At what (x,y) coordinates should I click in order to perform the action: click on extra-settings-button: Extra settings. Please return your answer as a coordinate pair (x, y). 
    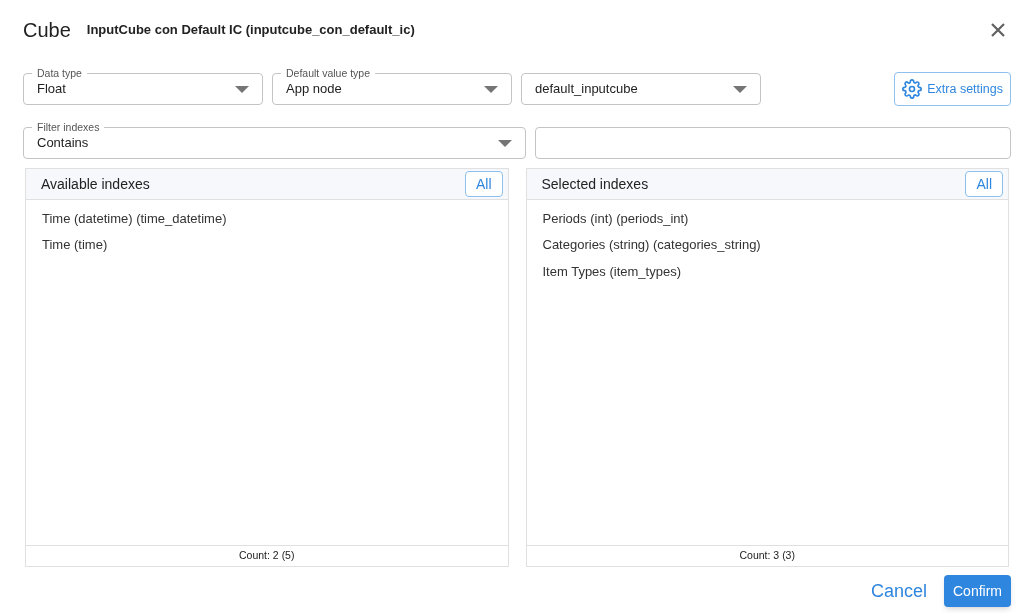
    Looking at the image, I should click on (952, 89).